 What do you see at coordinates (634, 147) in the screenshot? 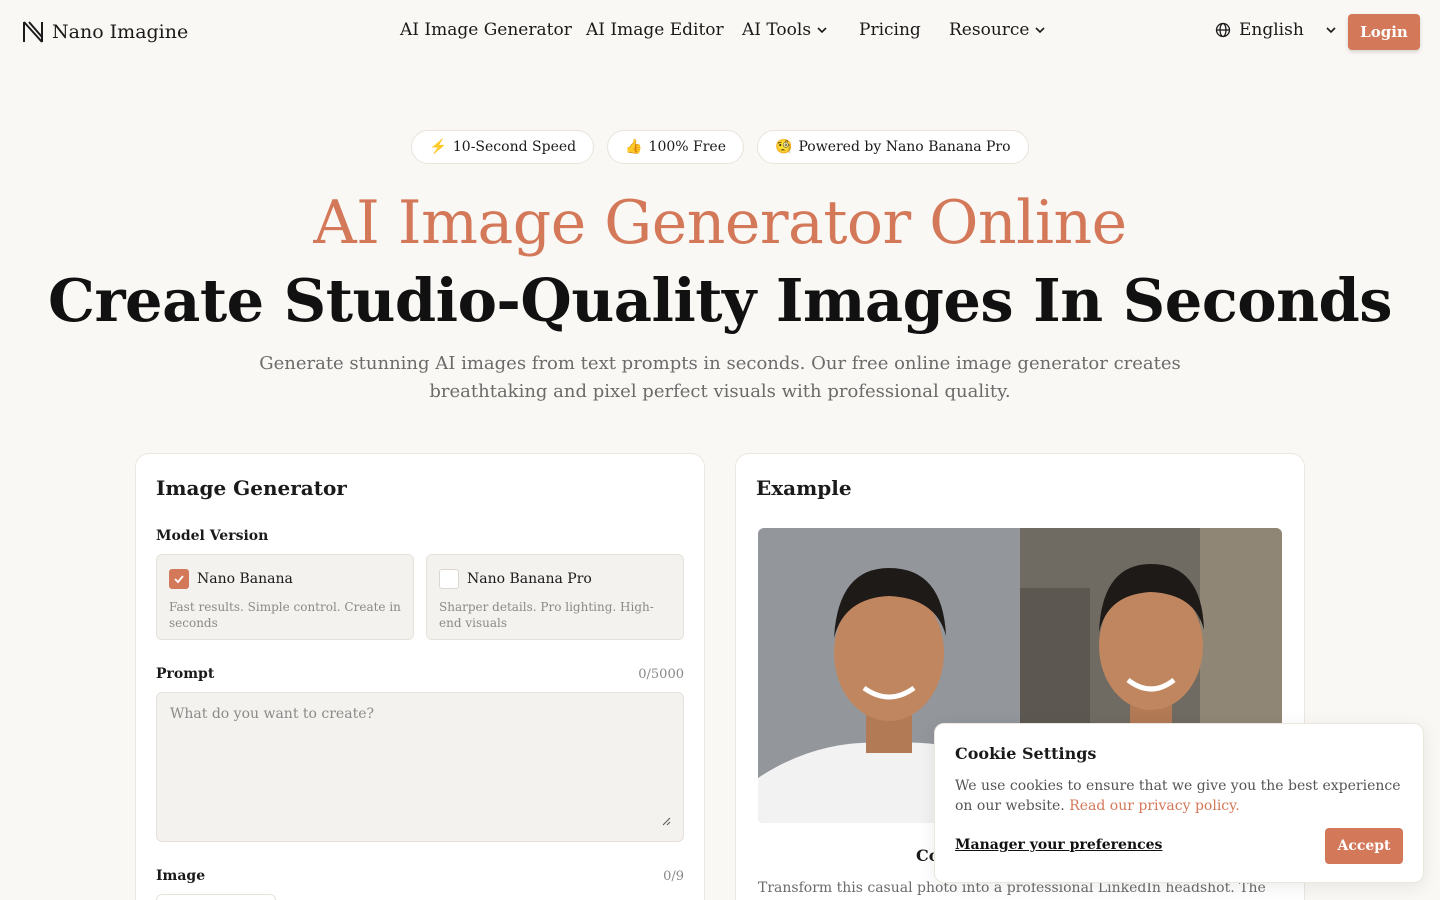
I see `thumbs-up-icon: 👍` at bounding box center [634, 147].